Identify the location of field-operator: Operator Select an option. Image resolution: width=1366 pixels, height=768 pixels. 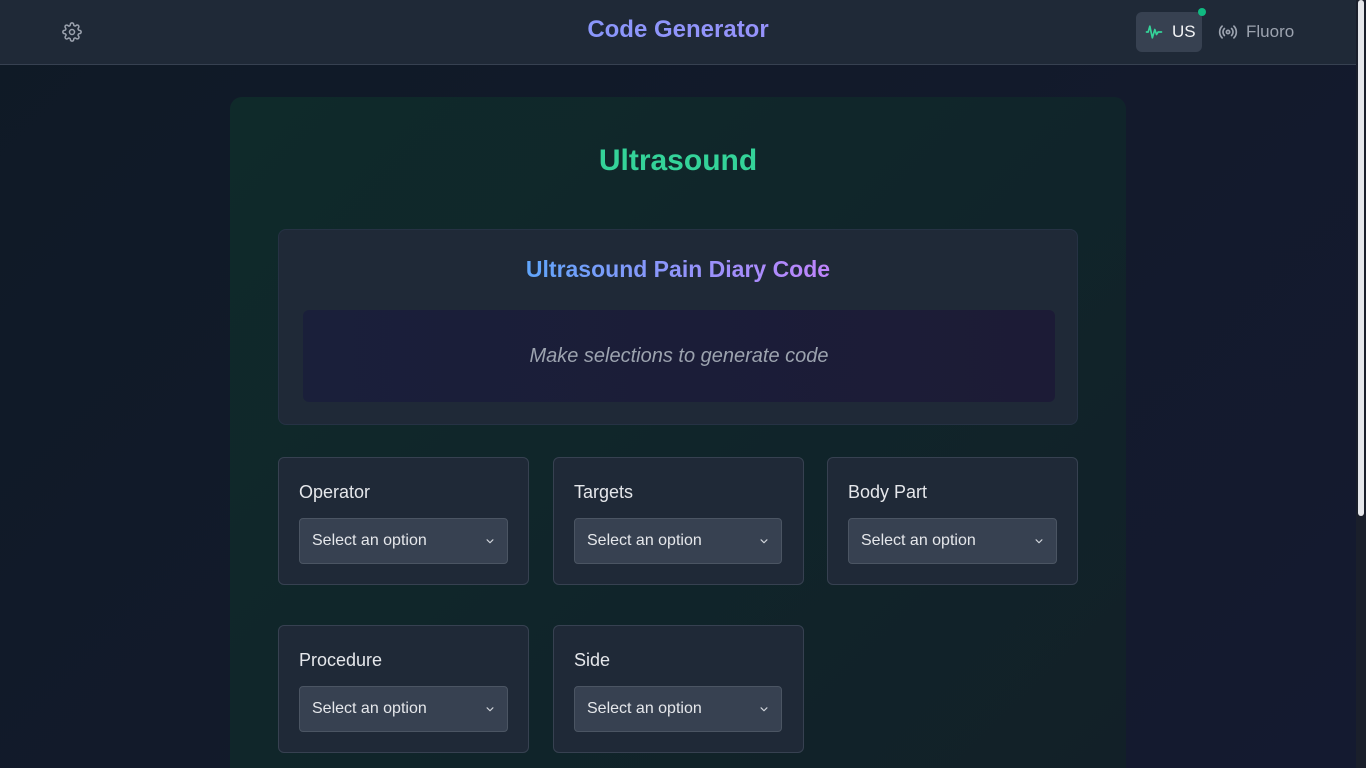
(403, 521).